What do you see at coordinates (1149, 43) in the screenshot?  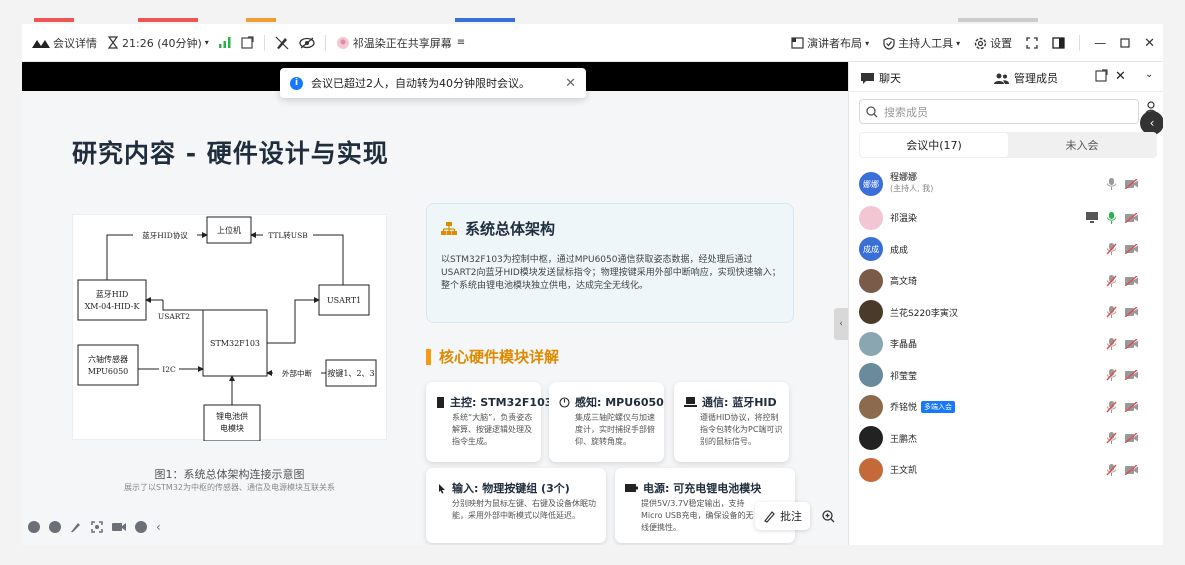 I see `close-icon: ✕` at bounding box center [1149, 43].